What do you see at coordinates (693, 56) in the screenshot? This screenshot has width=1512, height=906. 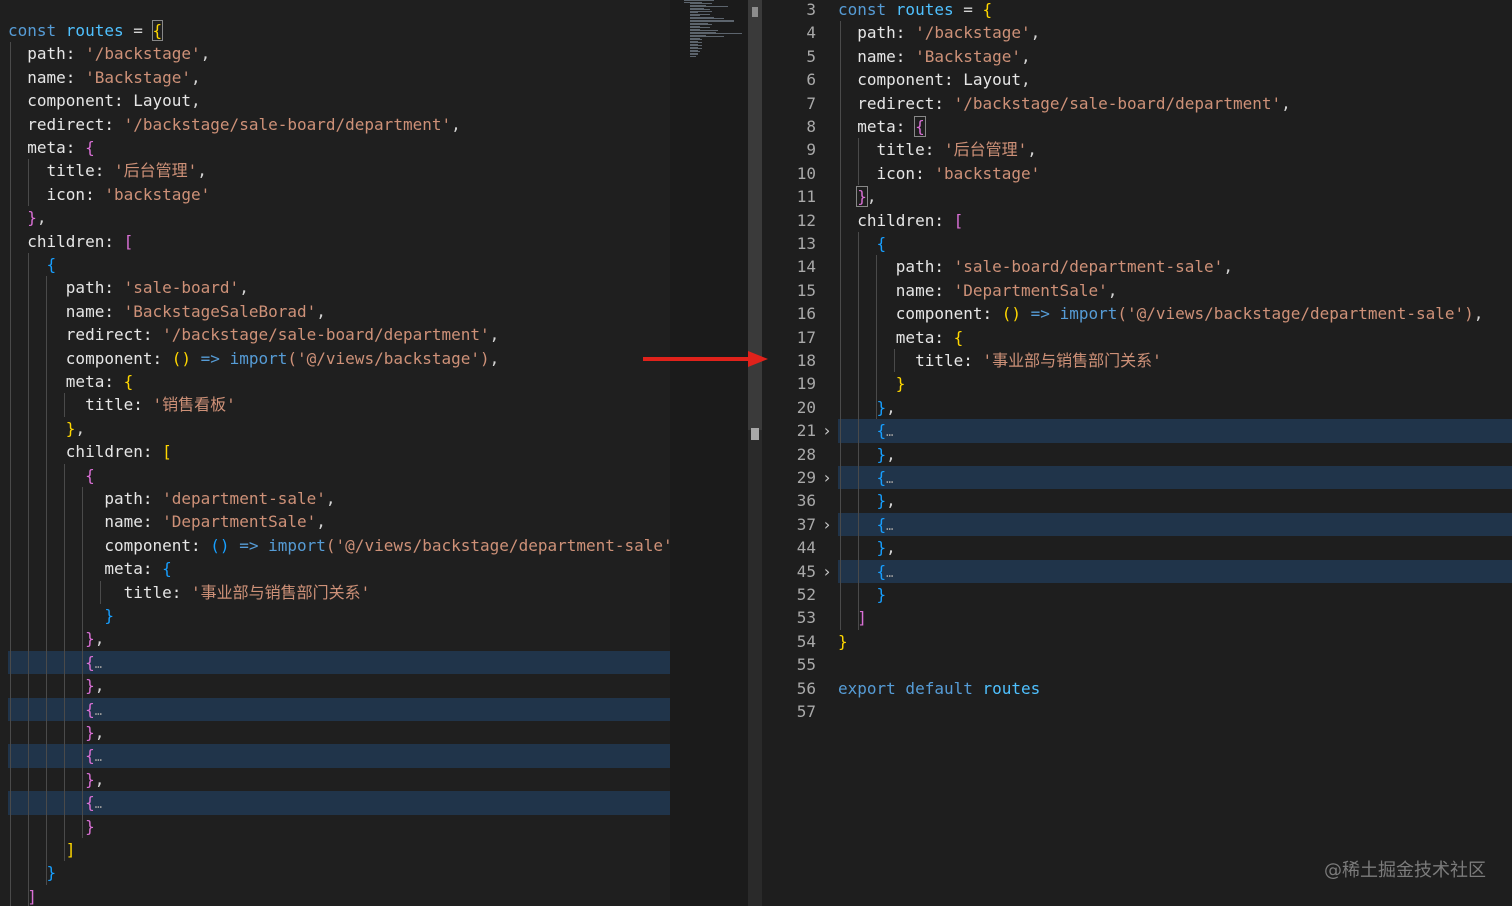 I see `minimap-line` at bounding box center [693, 56].